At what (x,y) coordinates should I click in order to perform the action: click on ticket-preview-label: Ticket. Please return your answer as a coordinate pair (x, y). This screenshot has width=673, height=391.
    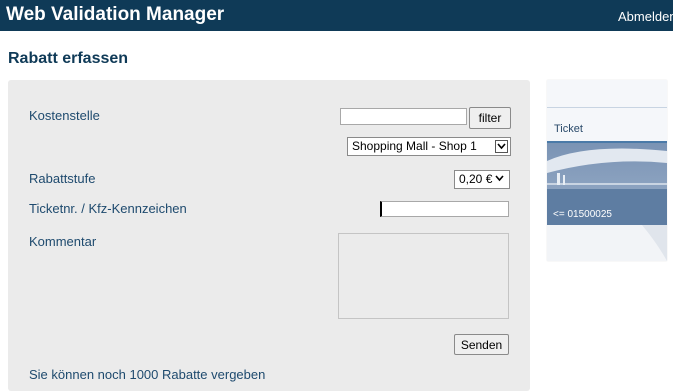
    Looking at the image, I should click on (568, 129).